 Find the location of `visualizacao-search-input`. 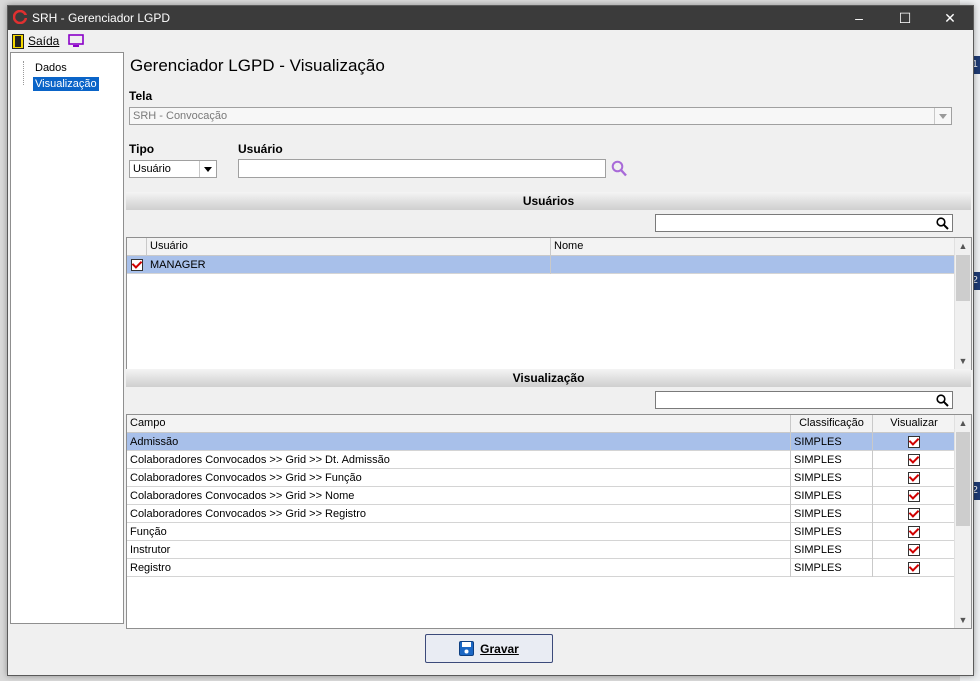

visualizacao-search-input is located at coordinates (804, 400).